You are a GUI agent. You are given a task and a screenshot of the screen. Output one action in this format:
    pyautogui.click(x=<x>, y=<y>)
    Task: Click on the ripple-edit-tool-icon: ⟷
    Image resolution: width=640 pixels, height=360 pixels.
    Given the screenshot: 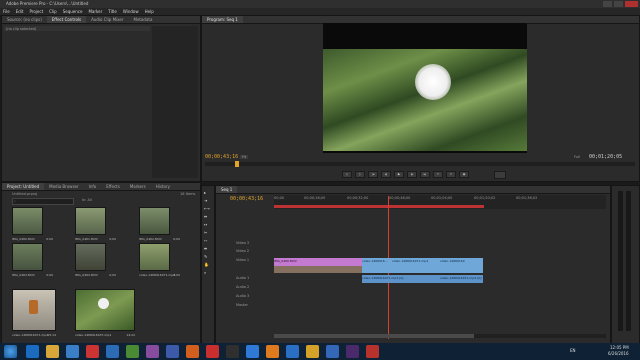 What is the action you would take?
    pyautogui.click(x=207, y=208)
    